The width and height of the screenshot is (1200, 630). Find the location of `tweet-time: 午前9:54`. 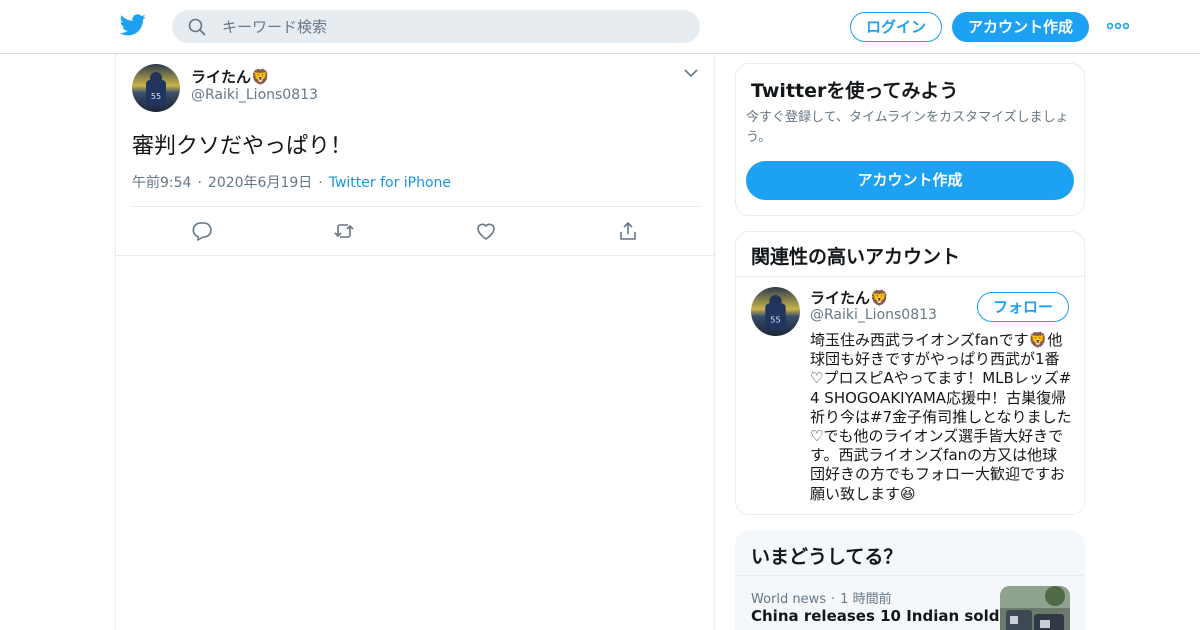

tweet-time: 午前9:54 is located at coordinates (161, 183).